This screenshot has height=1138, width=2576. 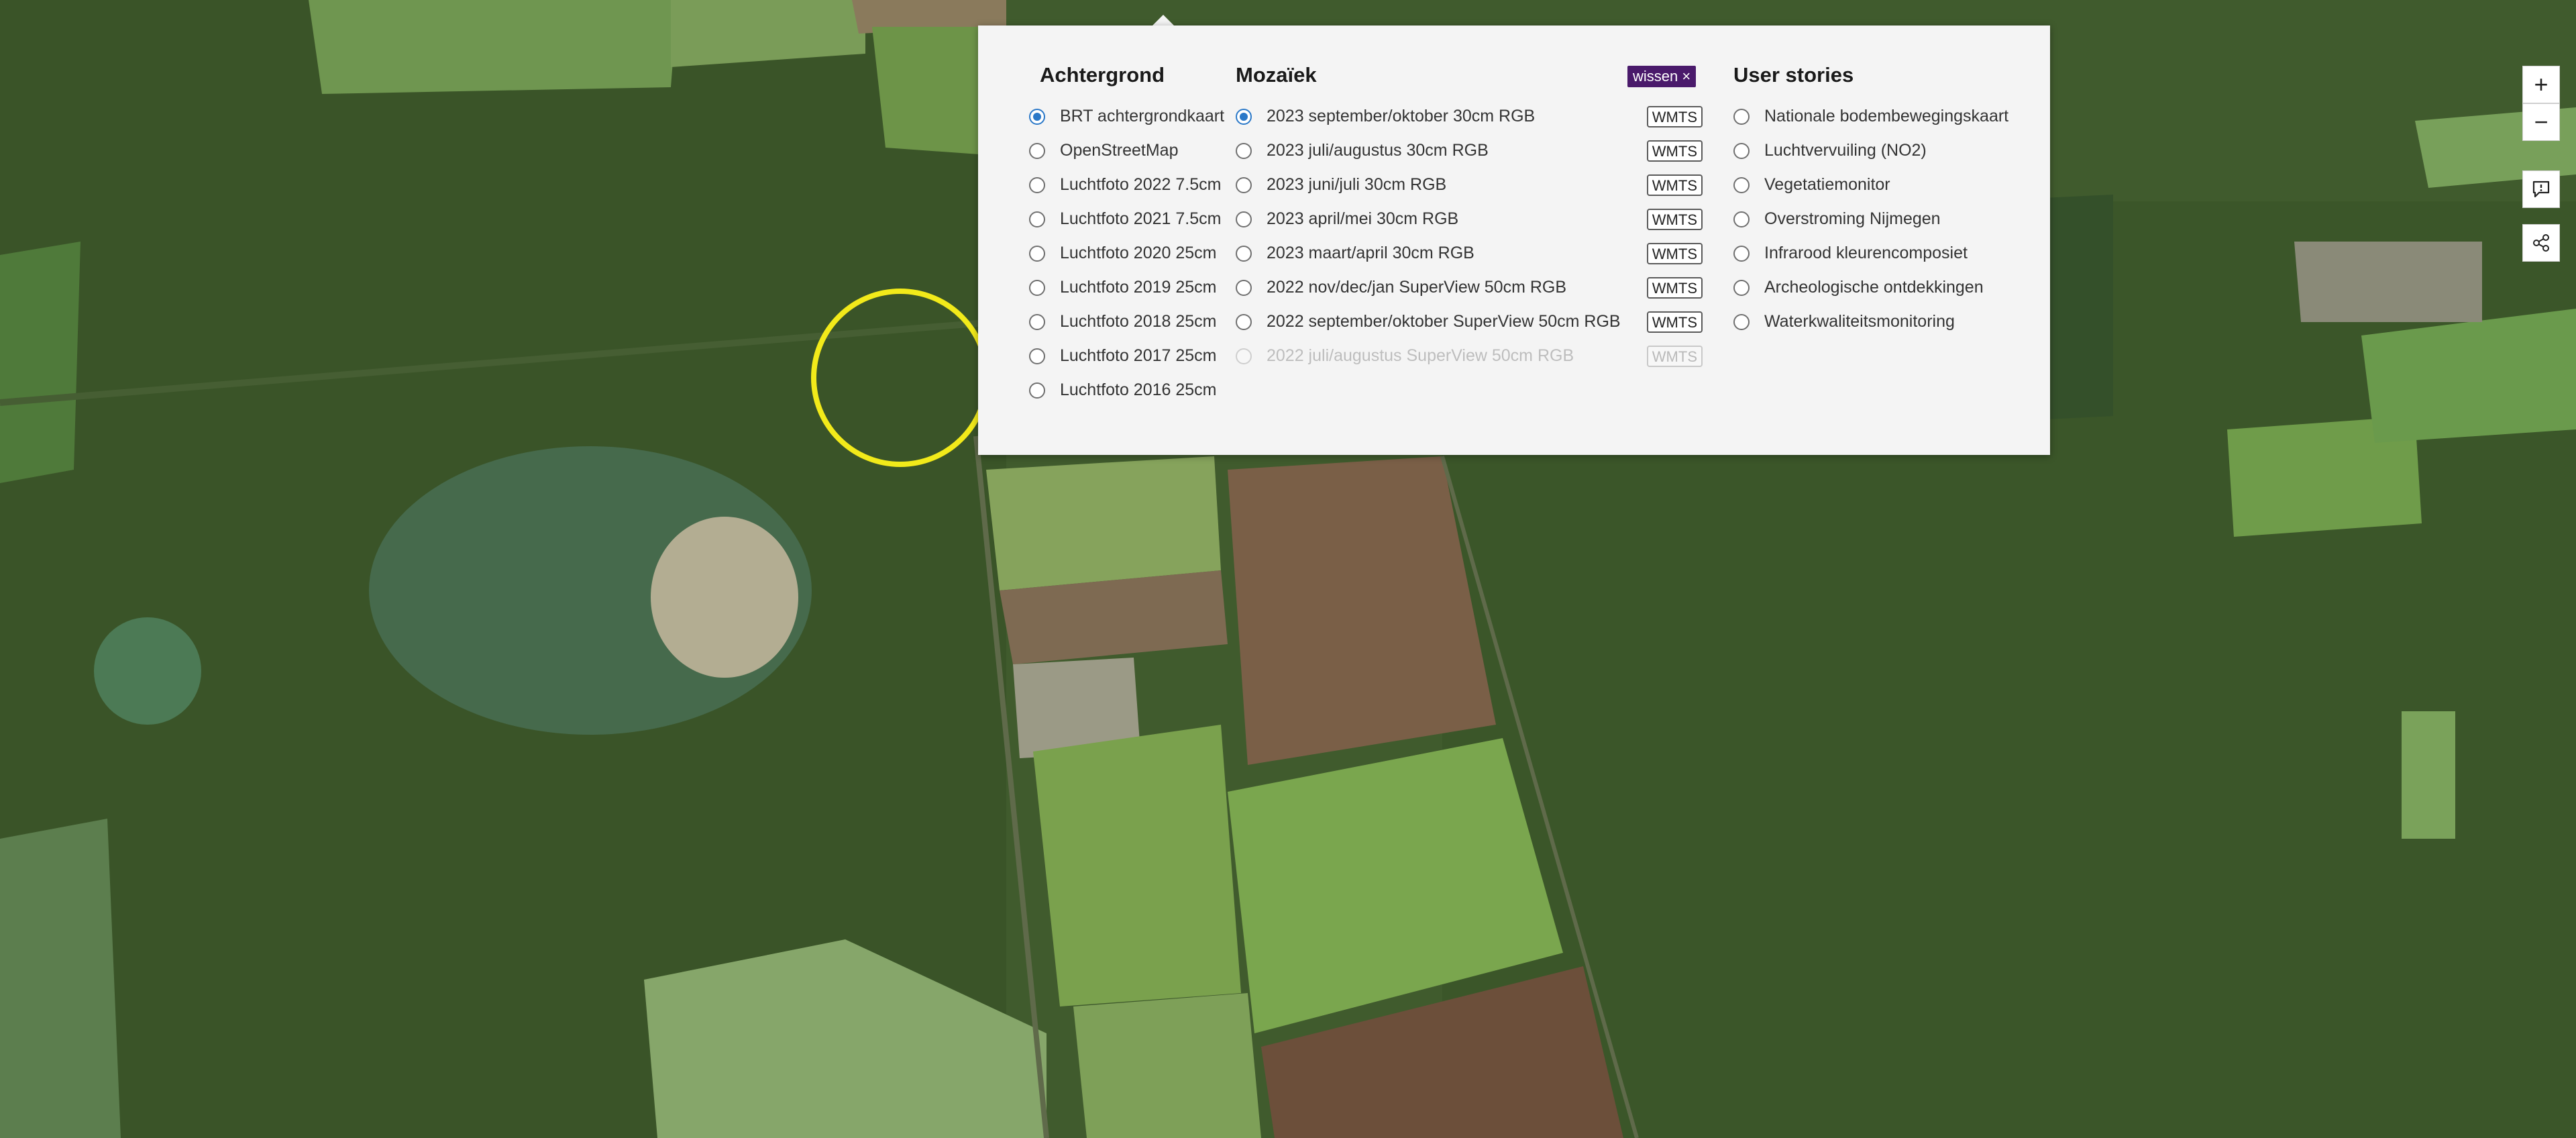 I want to click on clear-mosaic-button: wissen ×, so click(x=1662, y=76).